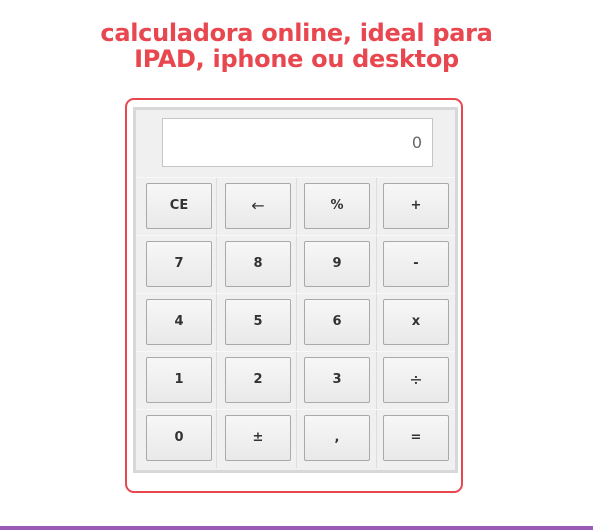 Image resolution: width=593 pixels, height=530 pixels. Describe the element at coordinates (258, 438) in the screenshot. I see `plus-minus-button: ±` at that location.